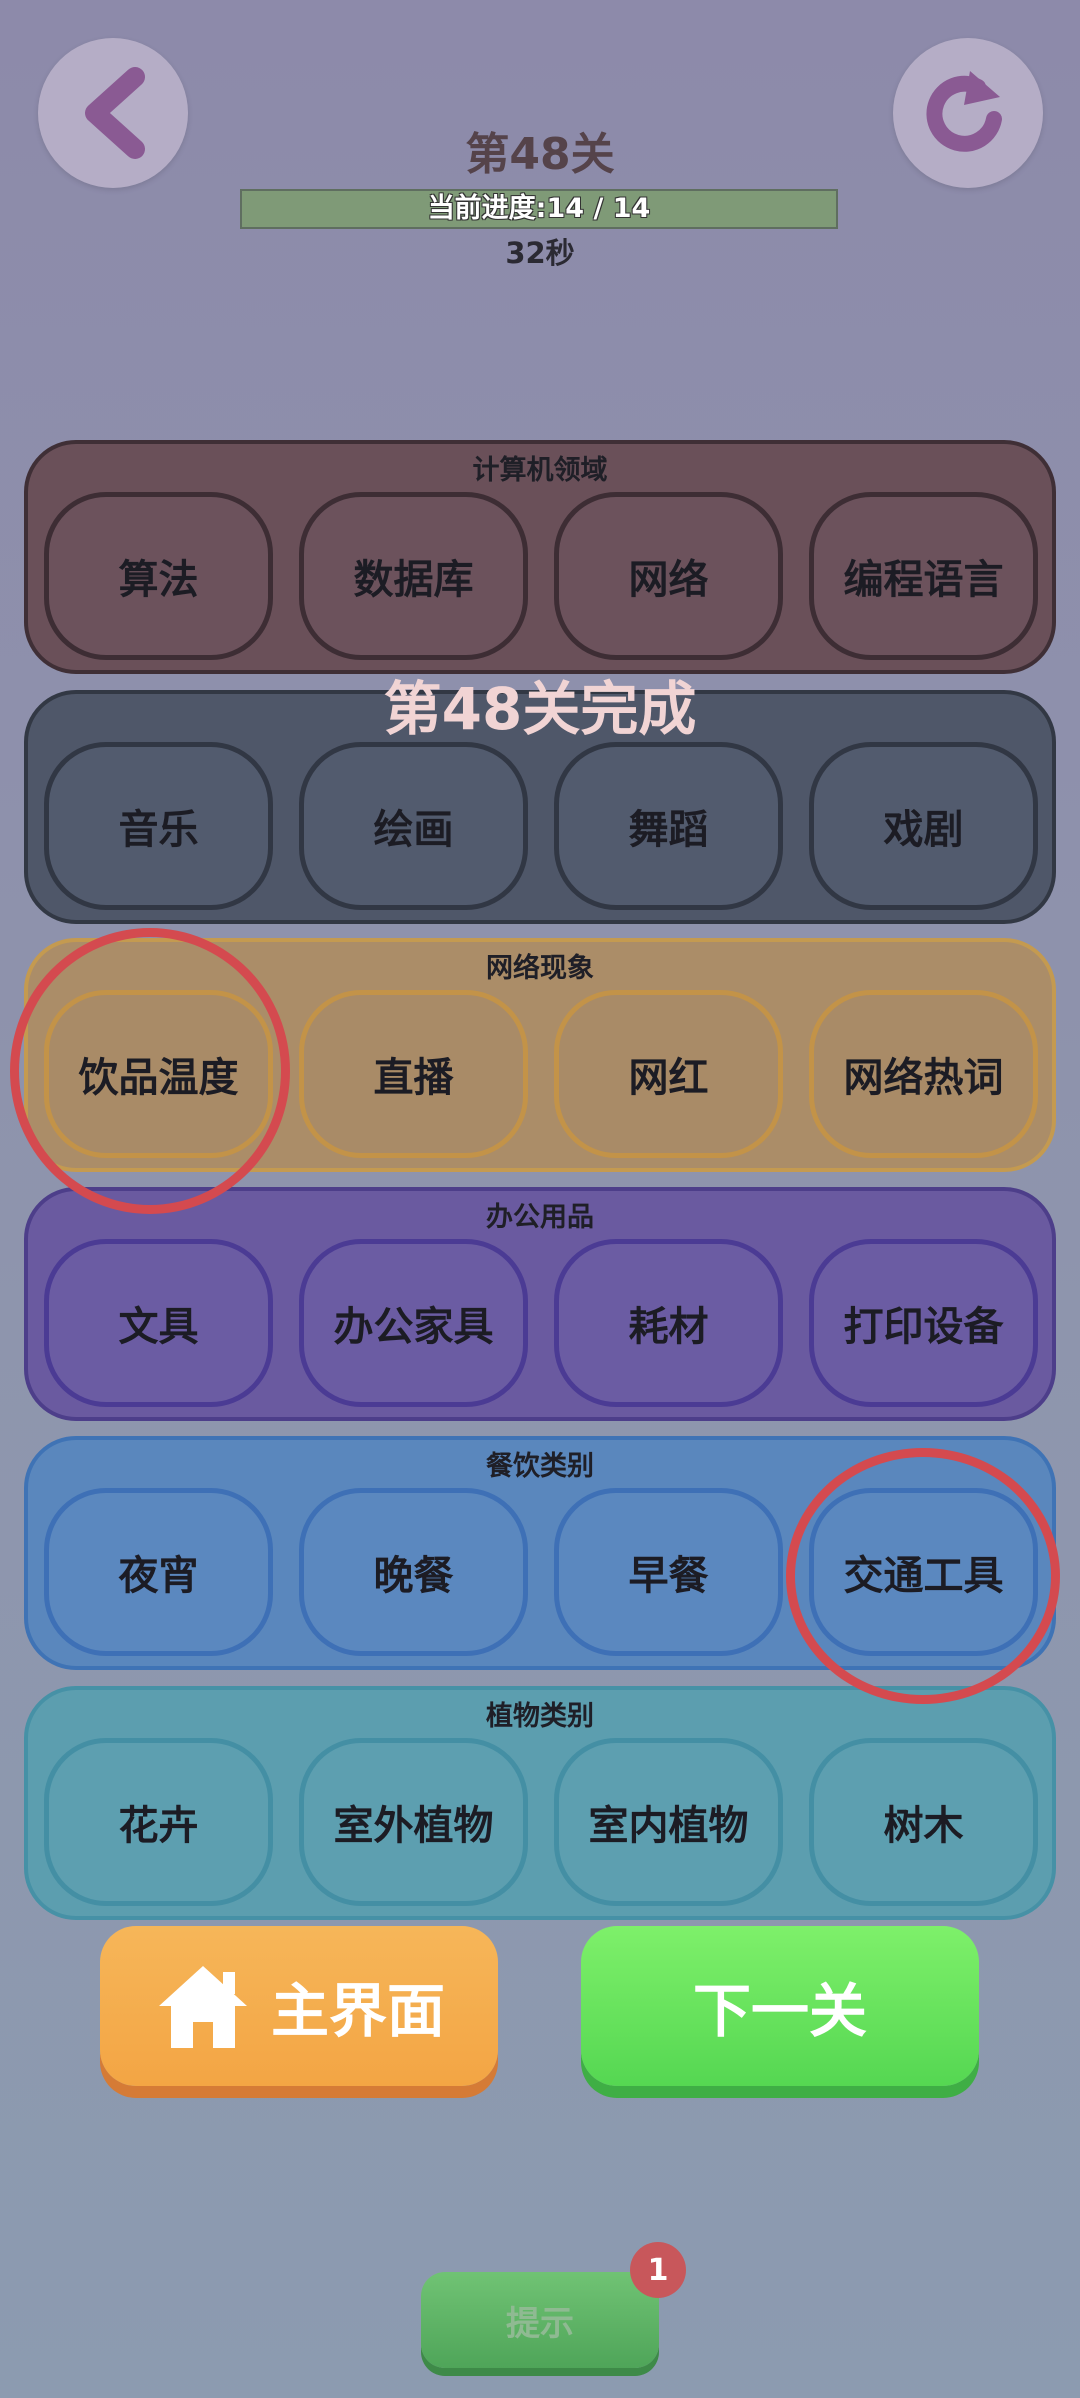 The width and height of the screenshot is (1080, 2398). What do you see at coordinates (923, 1822) in the screenshot?
I see `word-tile: 树木` at bounding box center [923, 1822].